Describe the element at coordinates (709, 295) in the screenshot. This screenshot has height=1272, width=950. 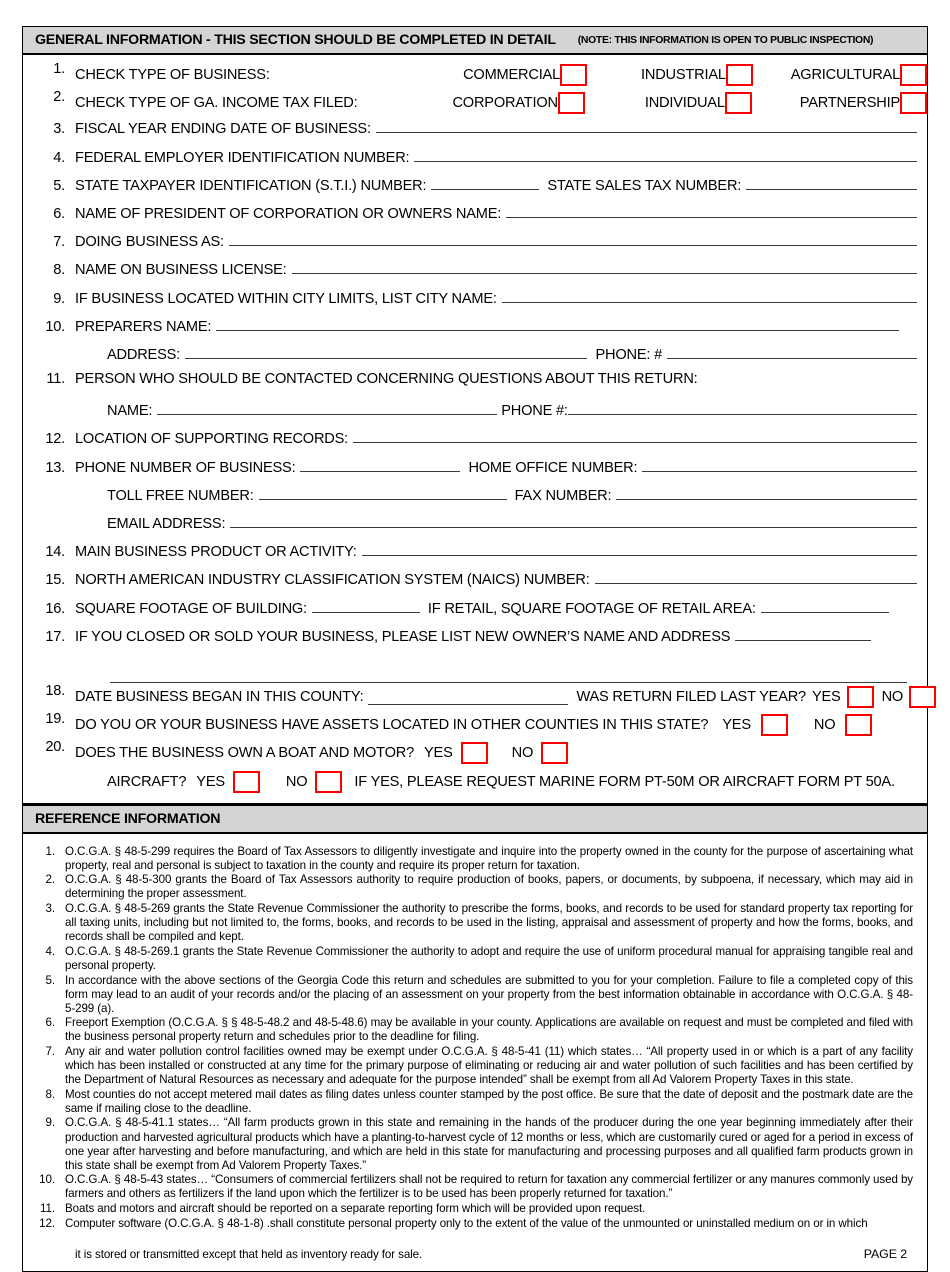
I see `input-city-name` at that location.